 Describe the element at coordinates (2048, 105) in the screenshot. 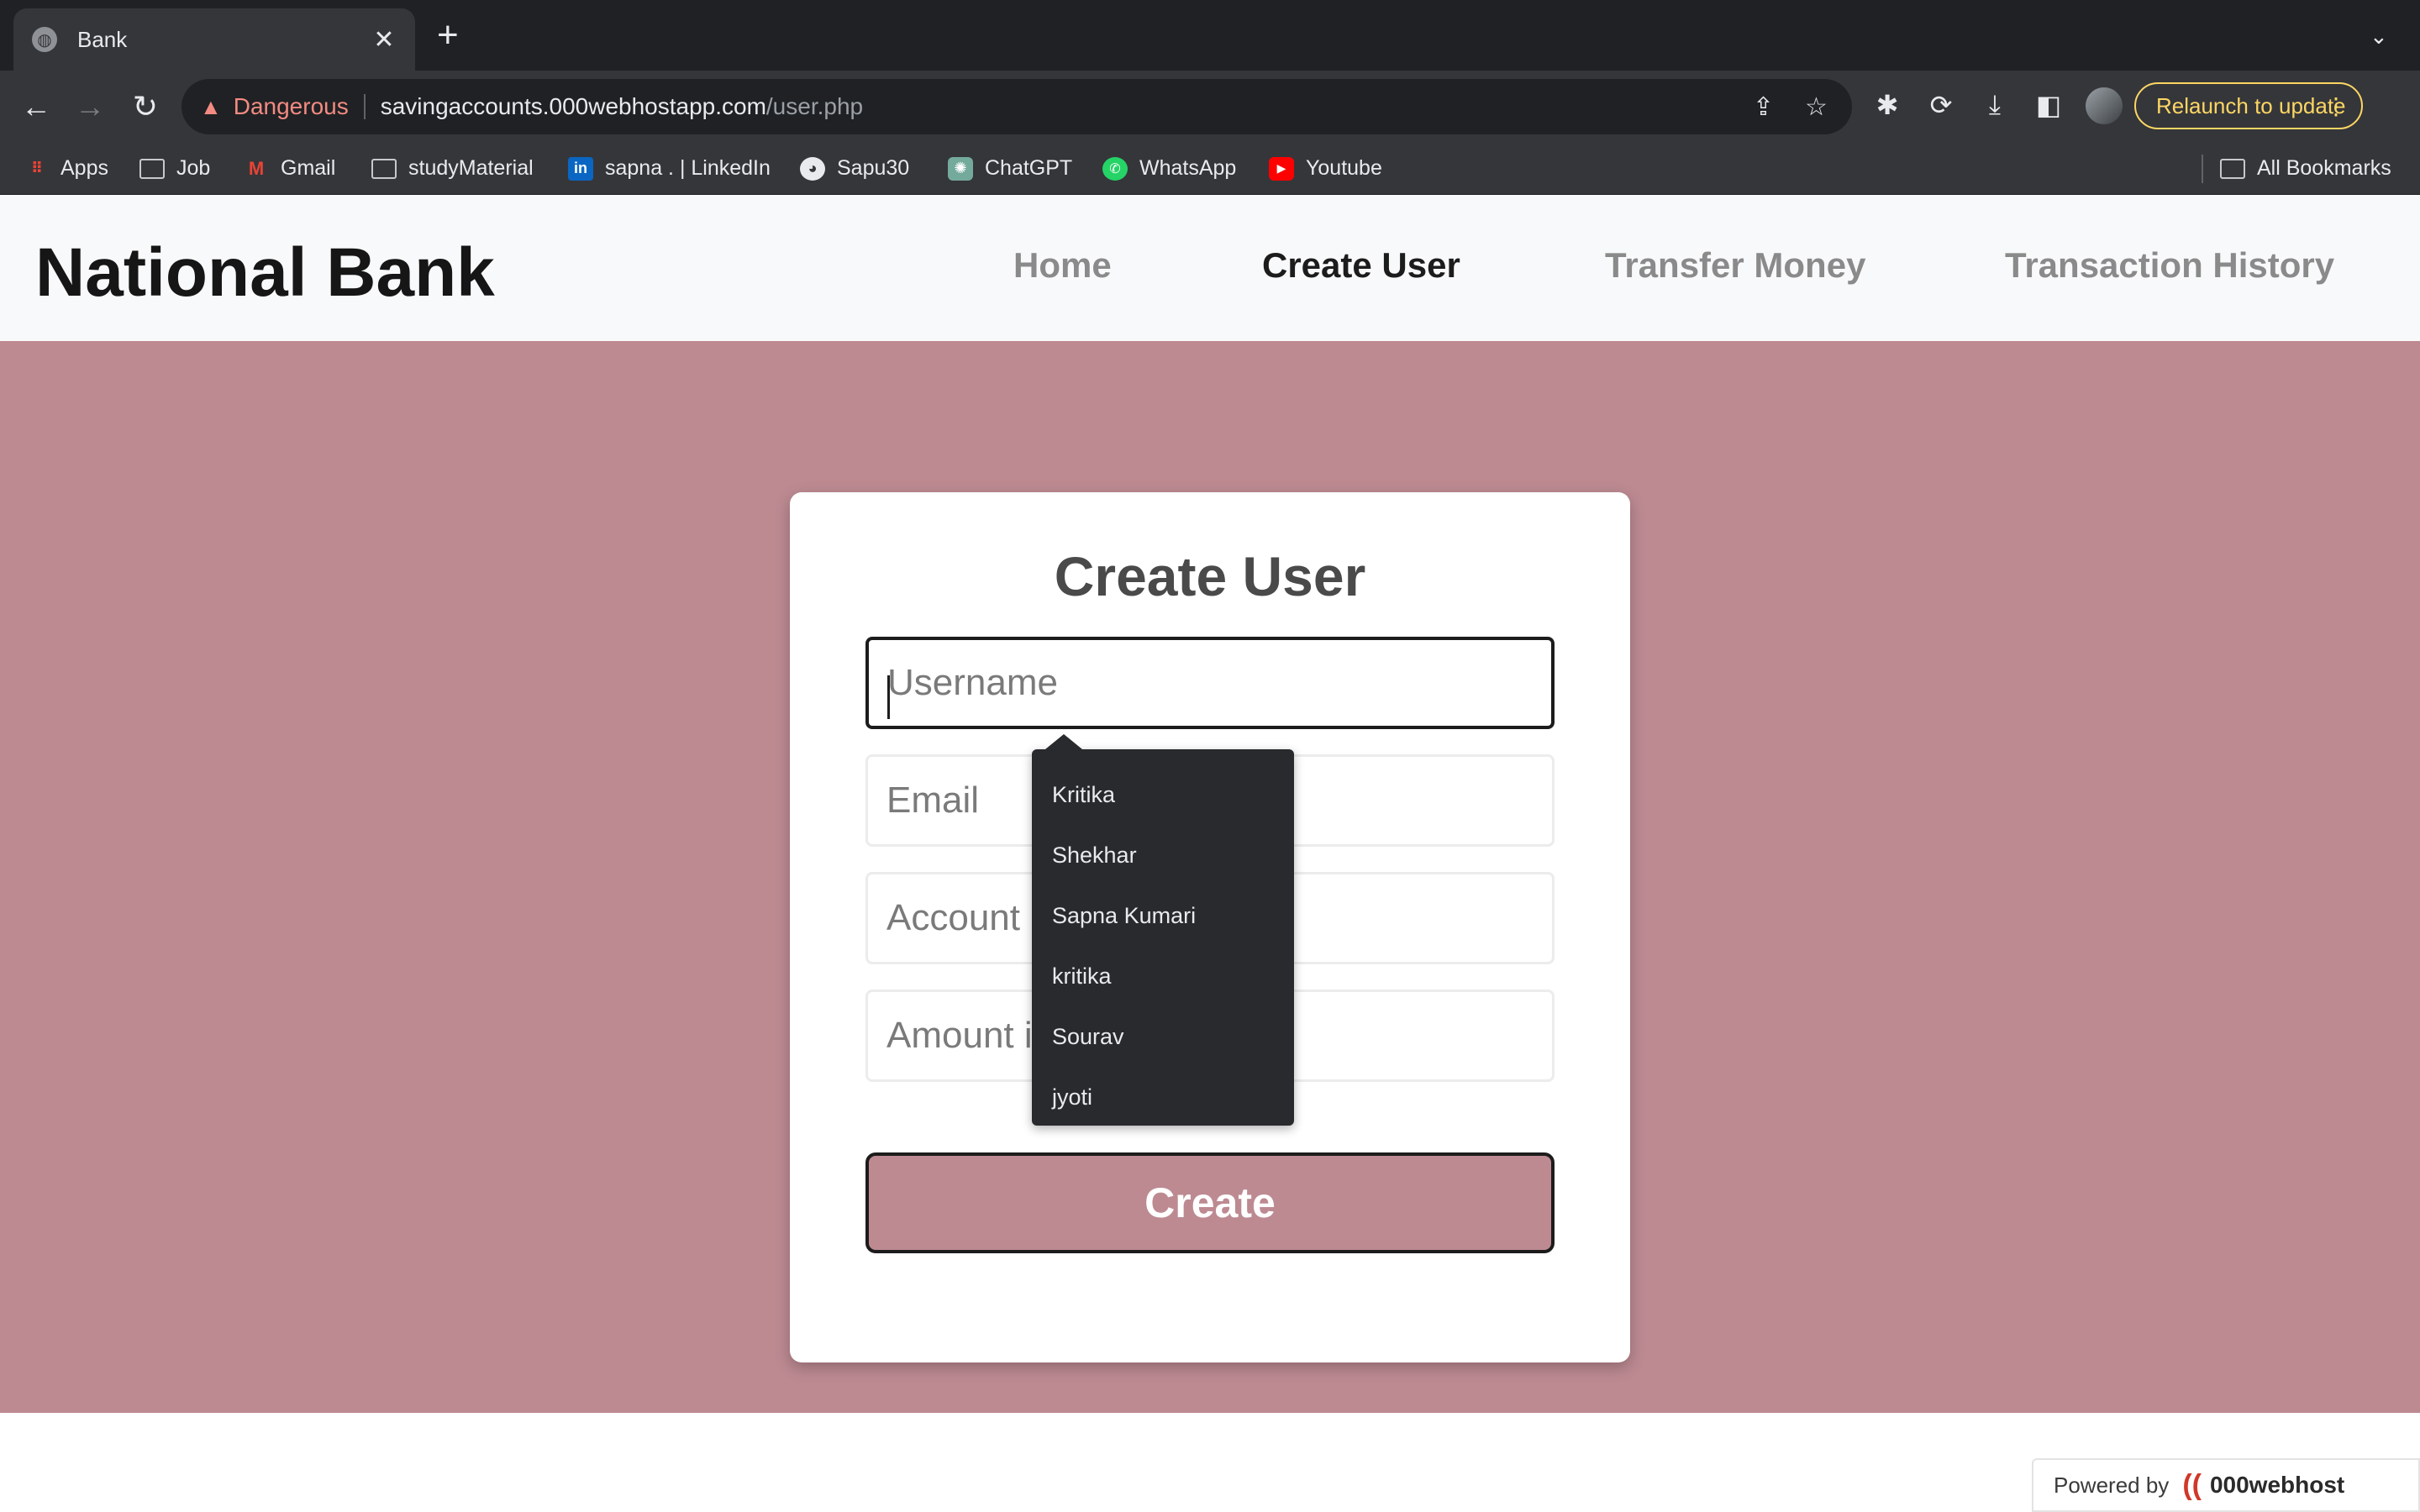

I see `side-panel-icon: ◧` at that location.